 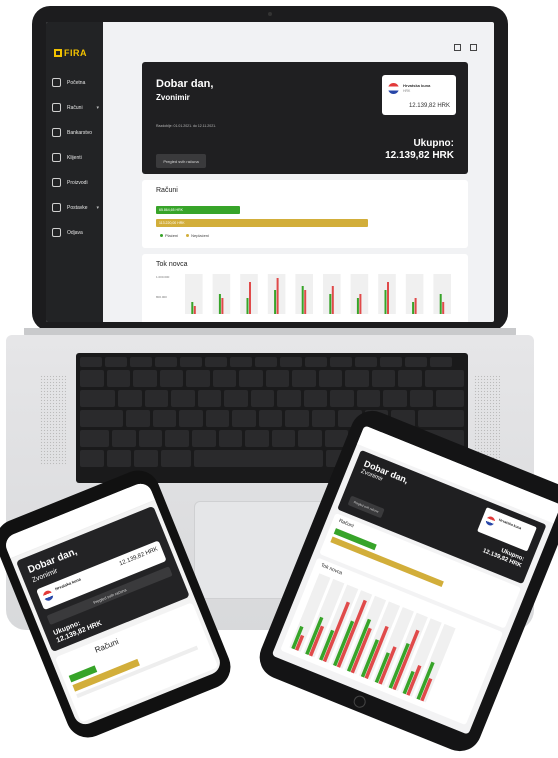 What do you see at coordinates (419, 155) in the screenshot?
I see `total-amount: 12.139,82 HRK` at bounding box center [419, 155].